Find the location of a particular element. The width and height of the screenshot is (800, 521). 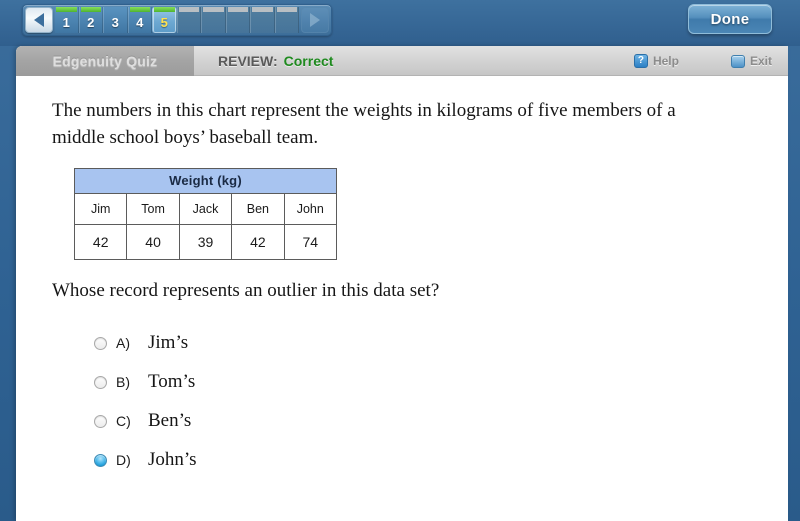

table-row-values: 42 40 39 42 74 is located at coordinates (205, 241).